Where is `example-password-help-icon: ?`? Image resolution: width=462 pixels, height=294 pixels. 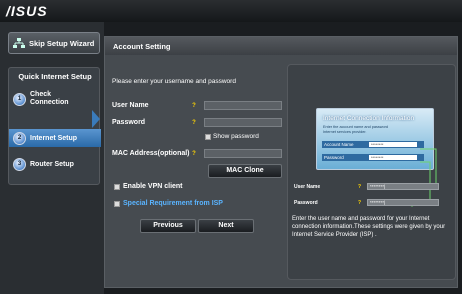 example-password-help-icon: ? is located at coordinates (360, 203).